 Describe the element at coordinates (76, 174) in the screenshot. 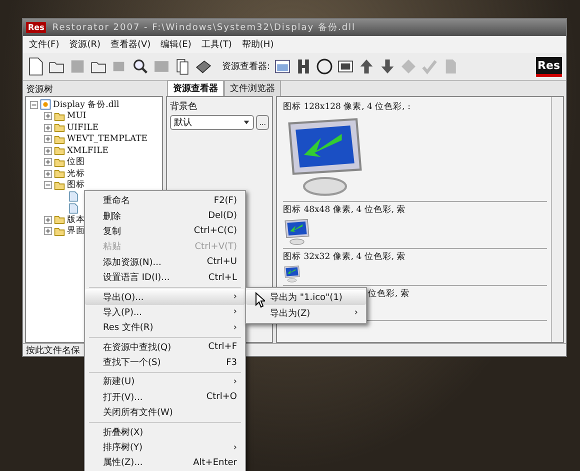

I see `tree-item: 光标` at that location.